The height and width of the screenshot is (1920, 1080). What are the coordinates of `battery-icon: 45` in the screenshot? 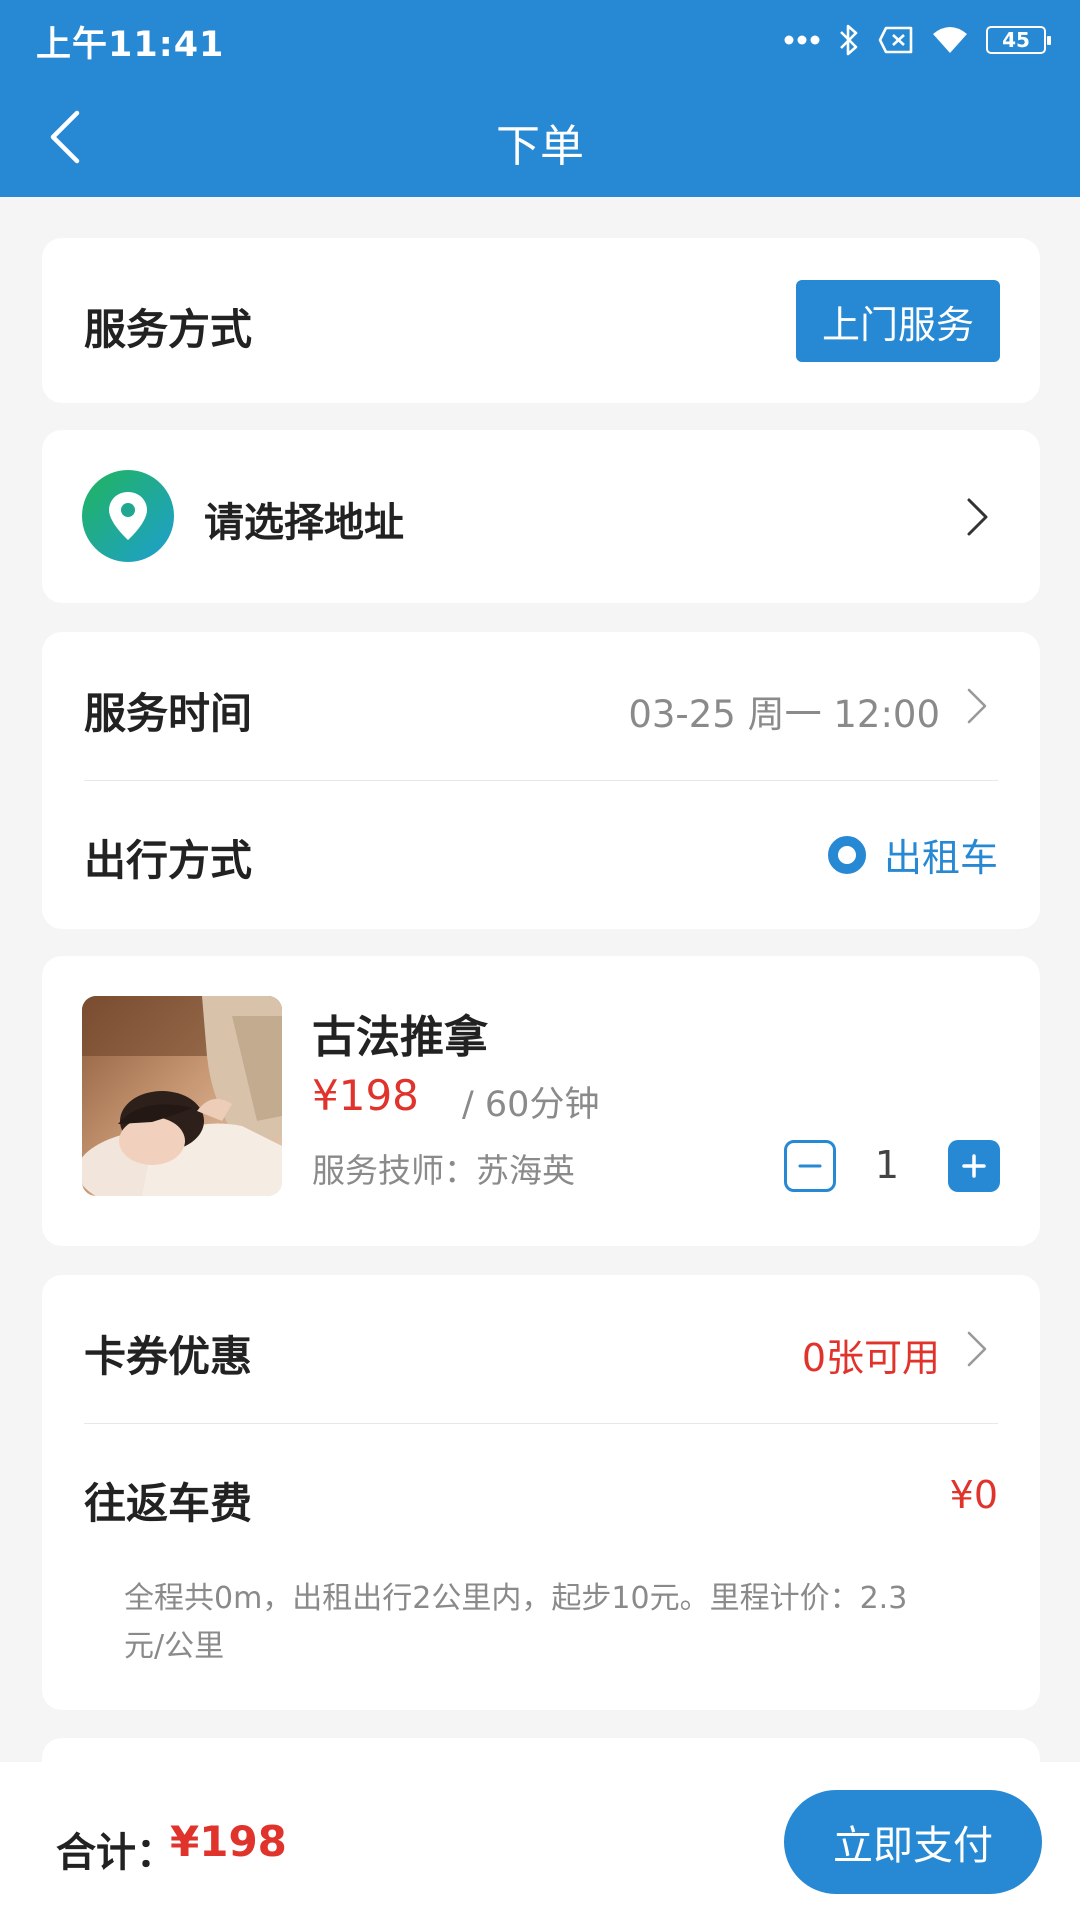 It's located at (1018, 40).